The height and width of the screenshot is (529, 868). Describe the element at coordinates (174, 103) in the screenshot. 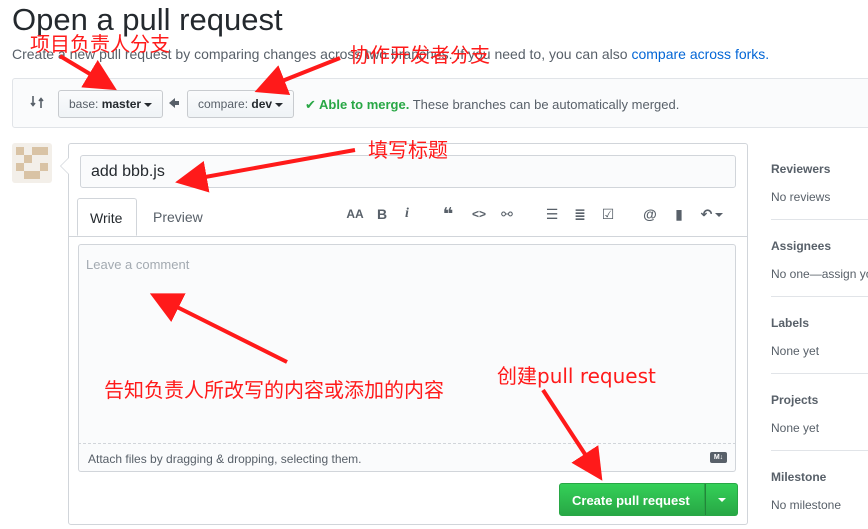

I see `arrow-left-icon` at that location.